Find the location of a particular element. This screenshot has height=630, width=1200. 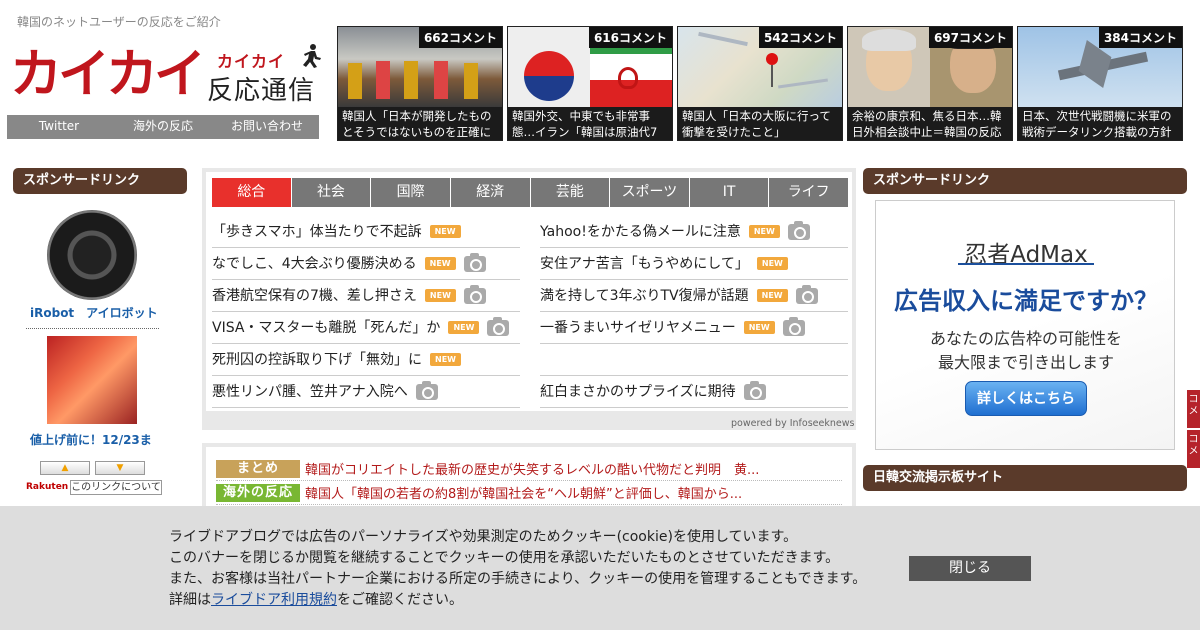

left-sidebar-header: スポンサードリンク is located at coordinates (100, 181).